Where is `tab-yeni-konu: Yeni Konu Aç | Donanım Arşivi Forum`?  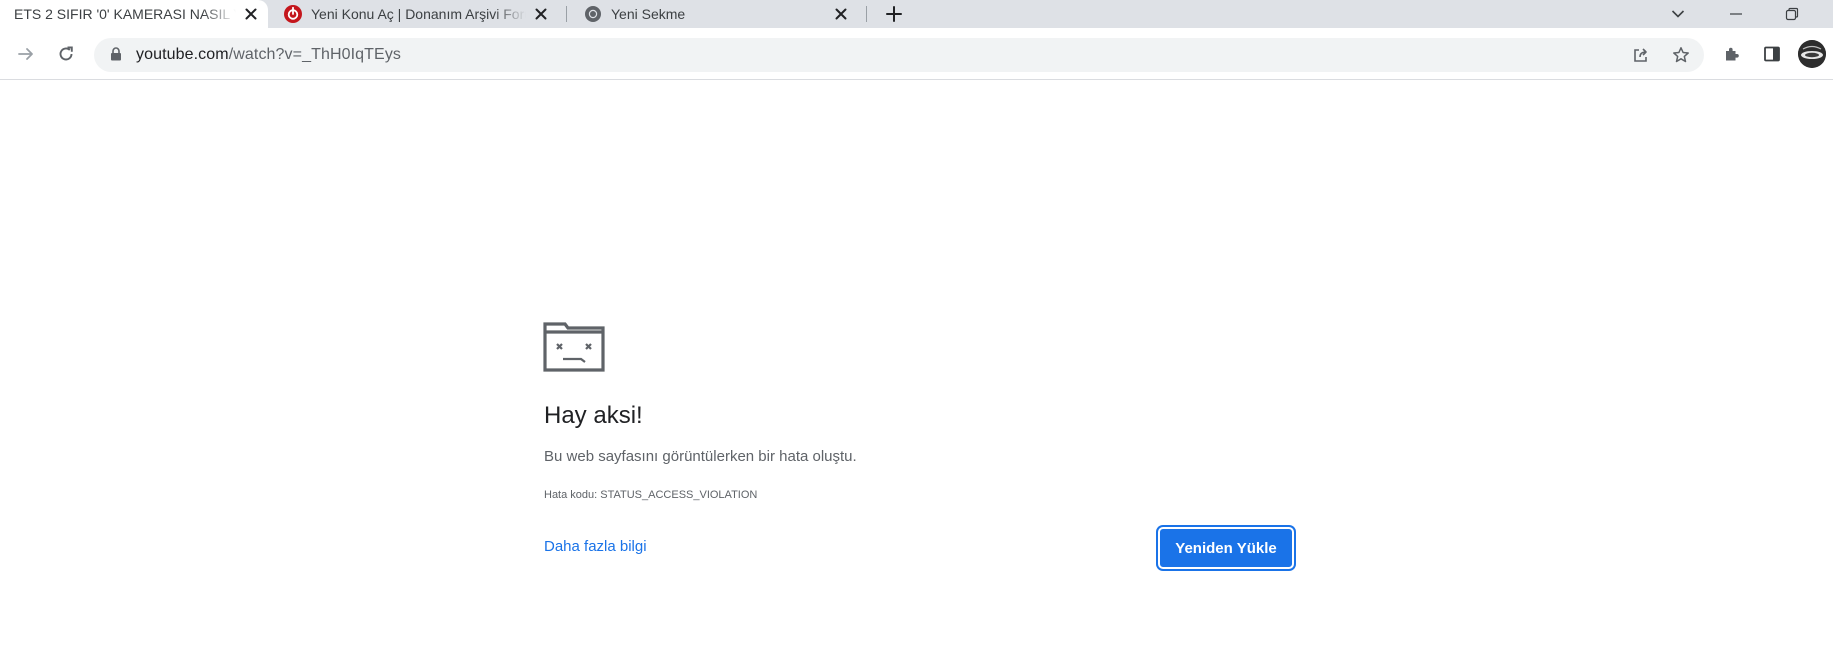 tab-yeni-konu: Yeni Konu Aç | Donanım Arşivi Forum is located at coordinates (420, 14).